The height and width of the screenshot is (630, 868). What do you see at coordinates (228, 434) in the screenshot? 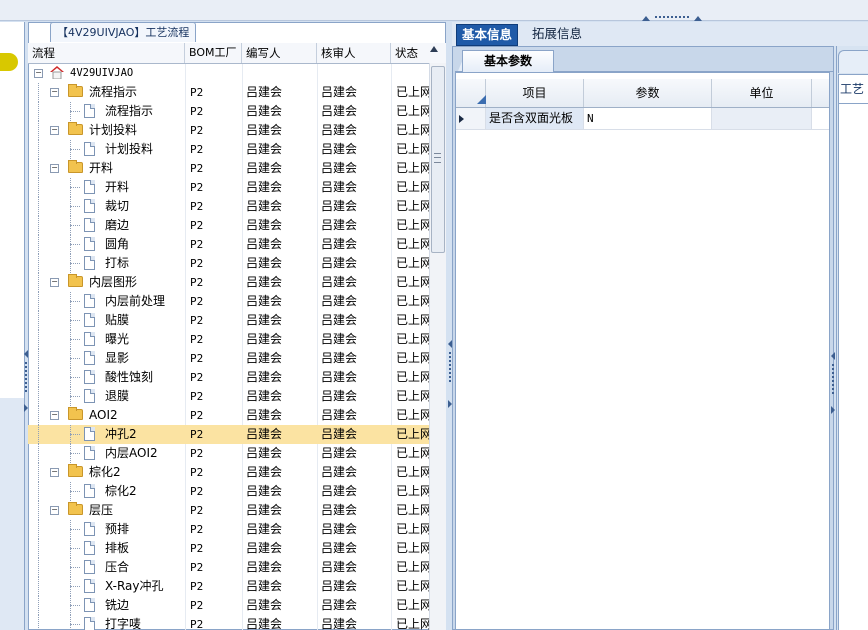
I see `tree-leaf-node: 冲孔2 P2 吕建会 吕建会 已上网` at bounding box center [228, 434].